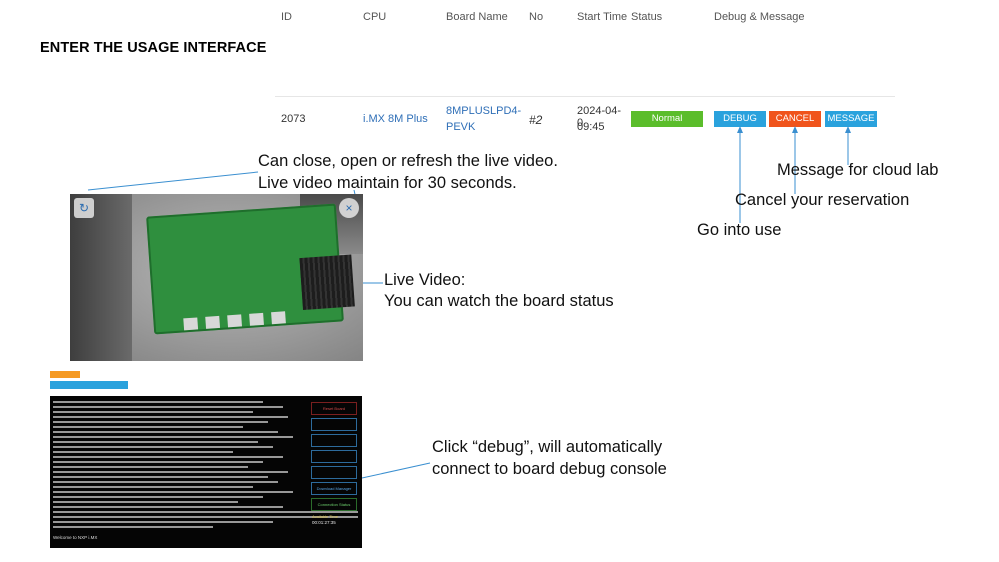 Image resolution: width=999 pixels, height=562 pixels. I want to click on cancel-button: CANCEL, so click(795, 119).